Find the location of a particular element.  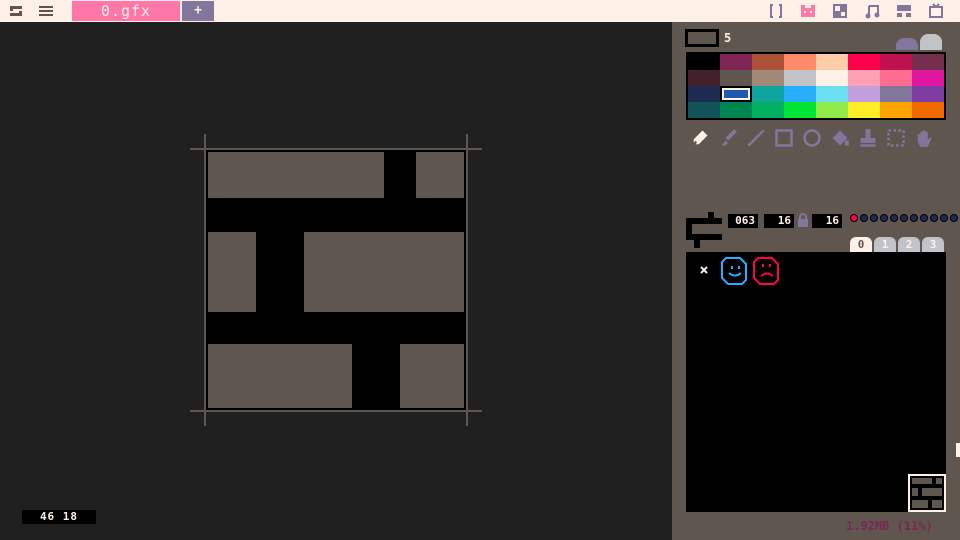

palette-tab-primary is located at coordinates (907, 44).